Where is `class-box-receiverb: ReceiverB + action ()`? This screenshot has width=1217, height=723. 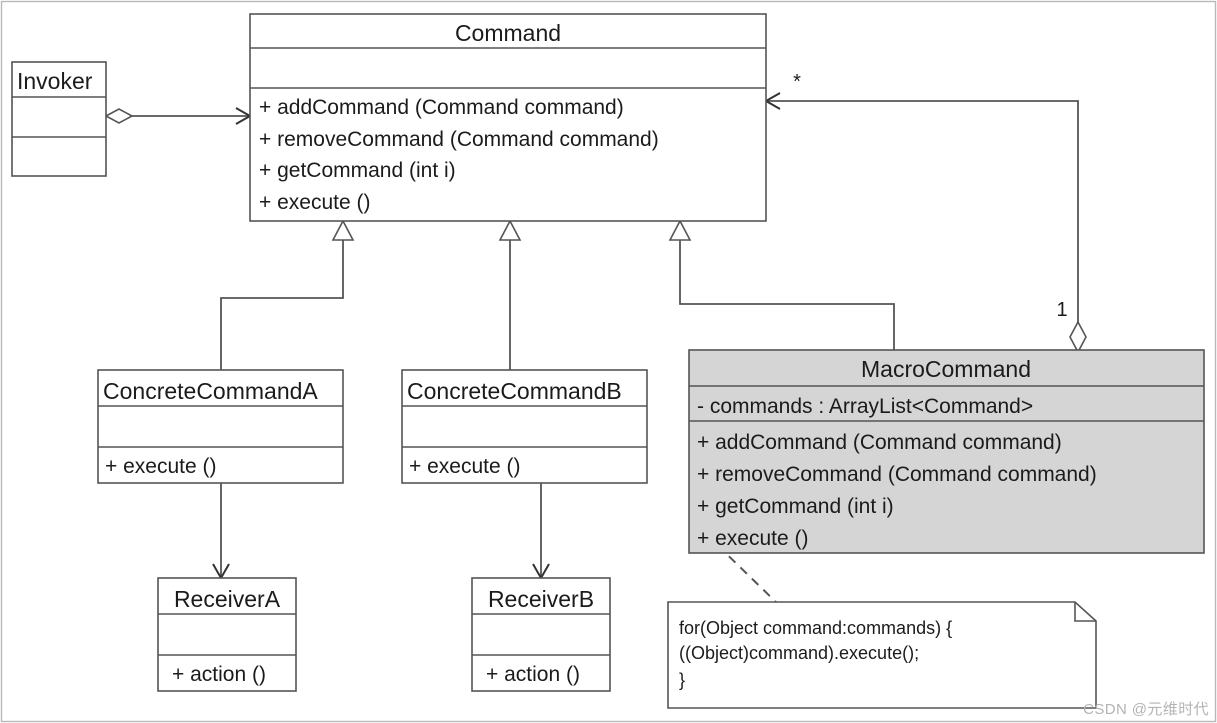 class-box-receiverb: ReceiverB + action () is located at coordinates (541, 634).